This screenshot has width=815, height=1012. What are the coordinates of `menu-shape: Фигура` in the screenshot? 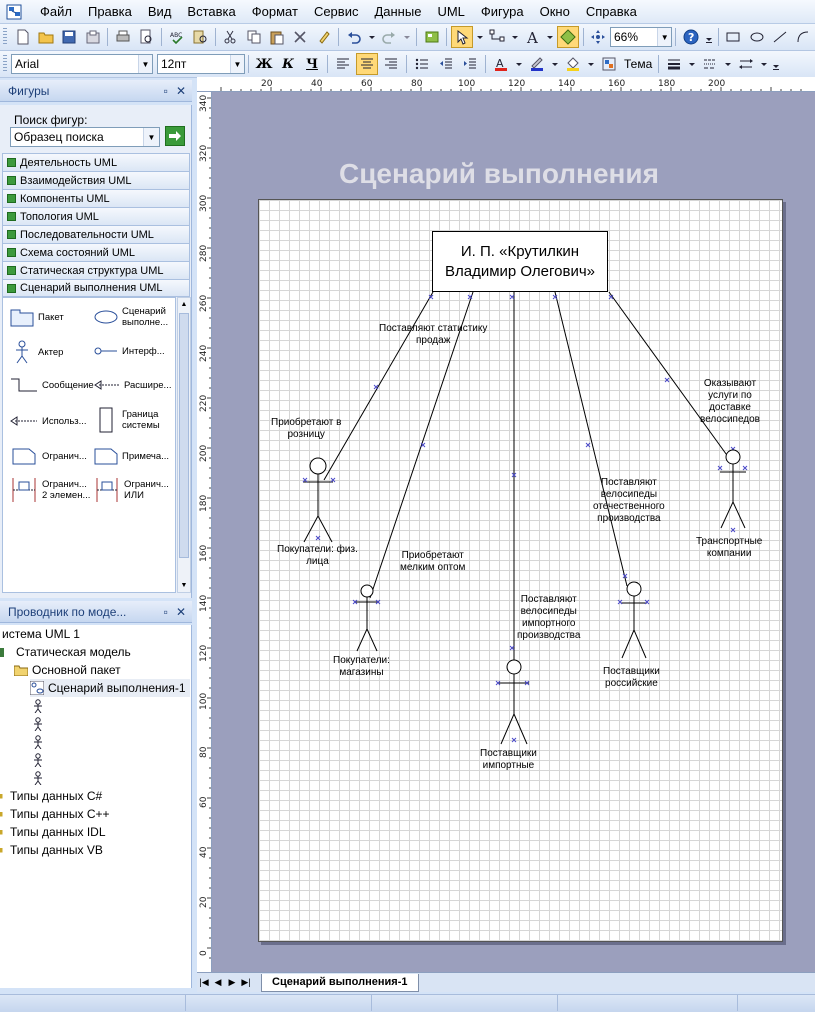 It's located at (502, 12).